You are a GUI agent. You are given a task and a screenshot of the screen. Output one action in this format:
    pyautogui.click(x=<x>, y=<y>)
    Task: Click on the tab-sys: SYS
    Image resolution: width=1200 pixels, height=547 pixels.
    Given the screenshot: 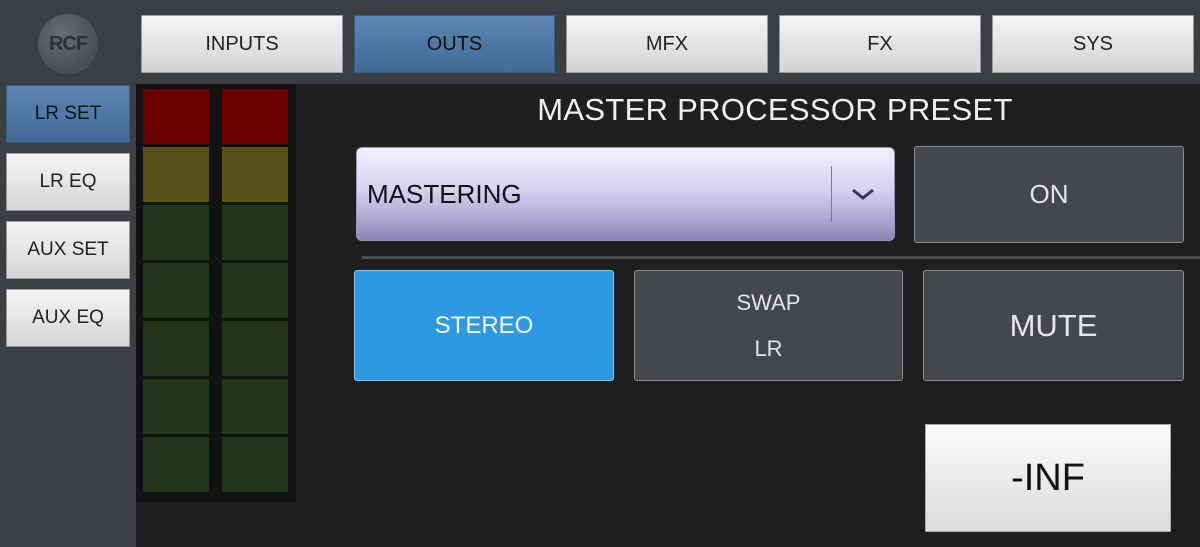 What is the action you would take?
    pyautogui.click(x=1093, y=44)
    